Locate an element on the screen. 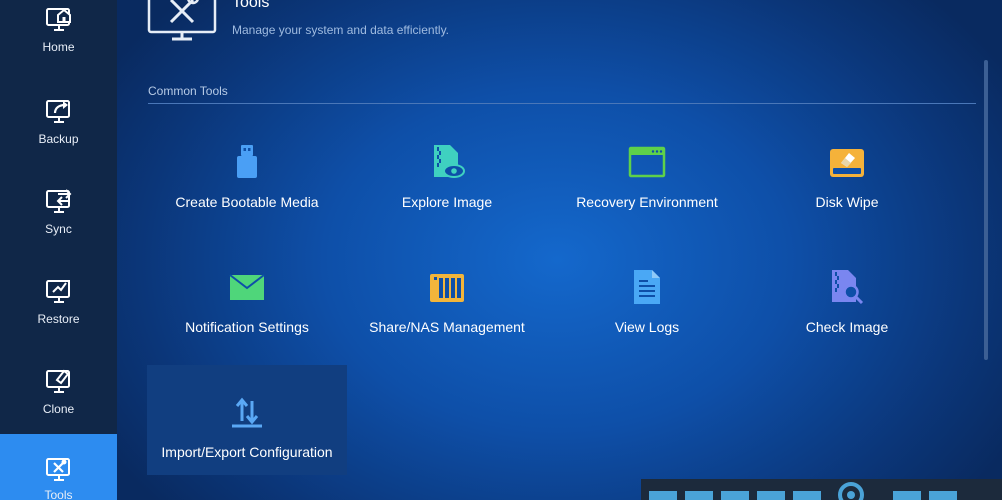 Image resolution: width=1002 pixels, height=500 pixels. tool-label: Disk Wipe is located at coordinates (847, 202).